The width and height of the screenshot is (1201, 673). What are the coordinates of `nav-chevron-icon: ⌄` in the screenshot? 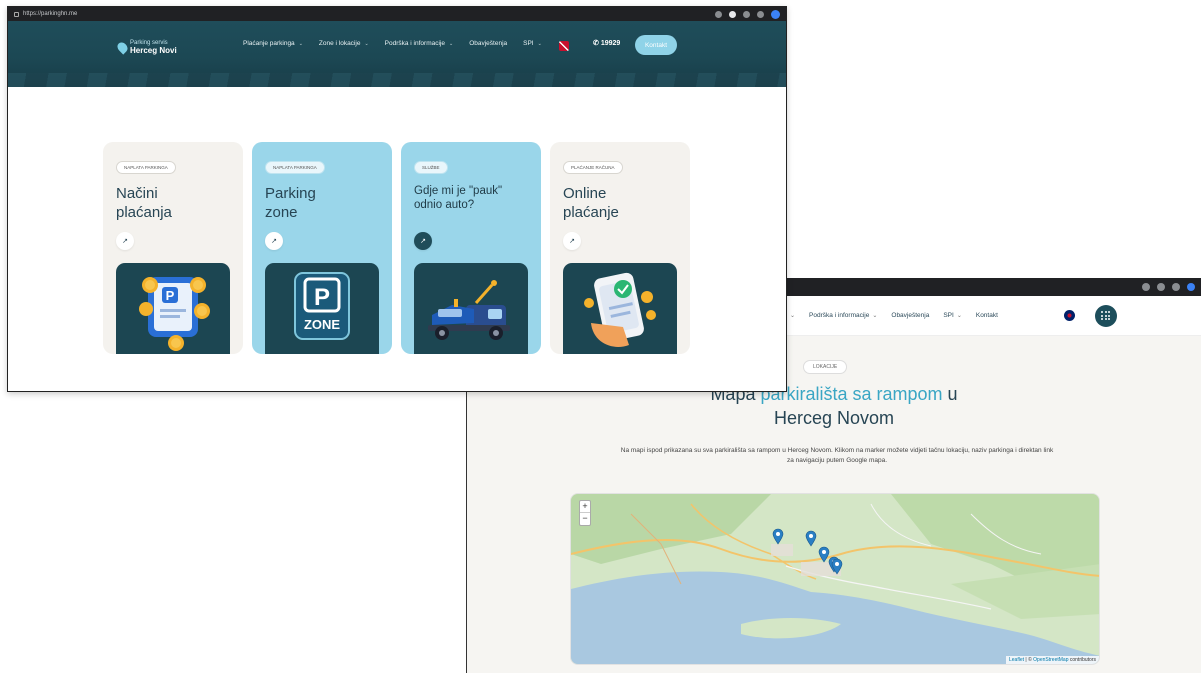 It's located at (793, 316).